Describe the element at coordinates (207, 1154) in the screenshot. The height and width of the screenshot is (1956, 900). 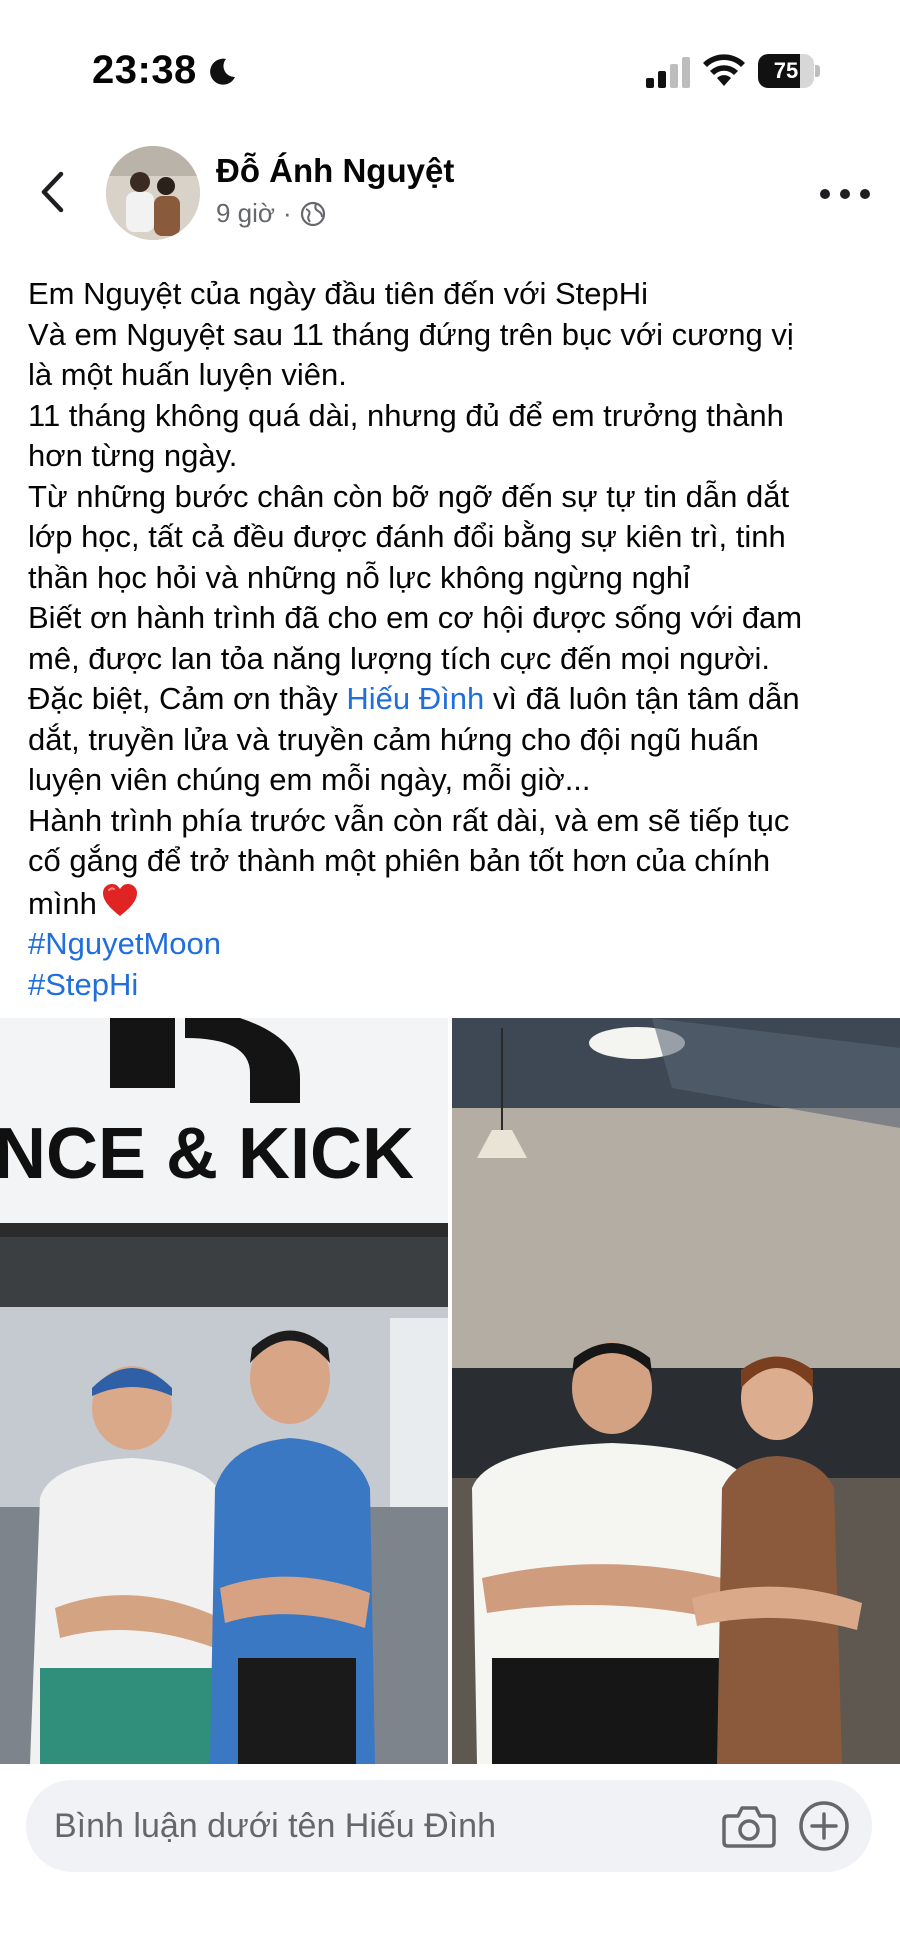
I see `sign-text: NCE & KICK` at that location.